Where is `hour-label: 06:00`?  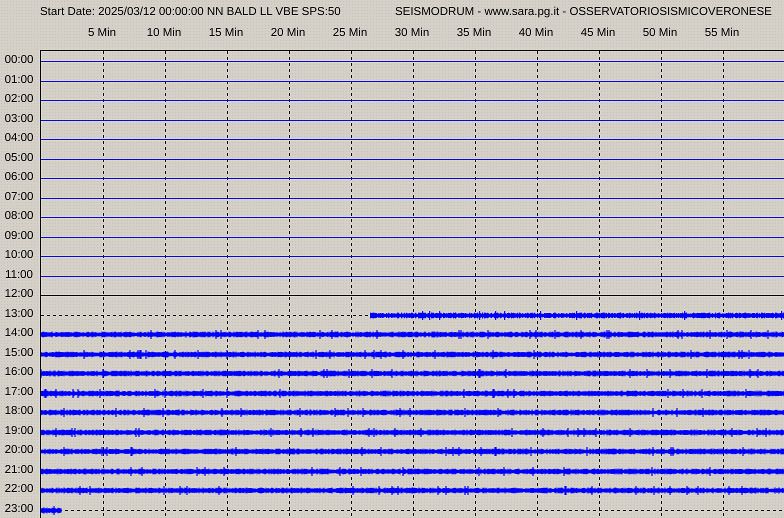
hour-label: 06:00 is located at coordinates (19, 177).